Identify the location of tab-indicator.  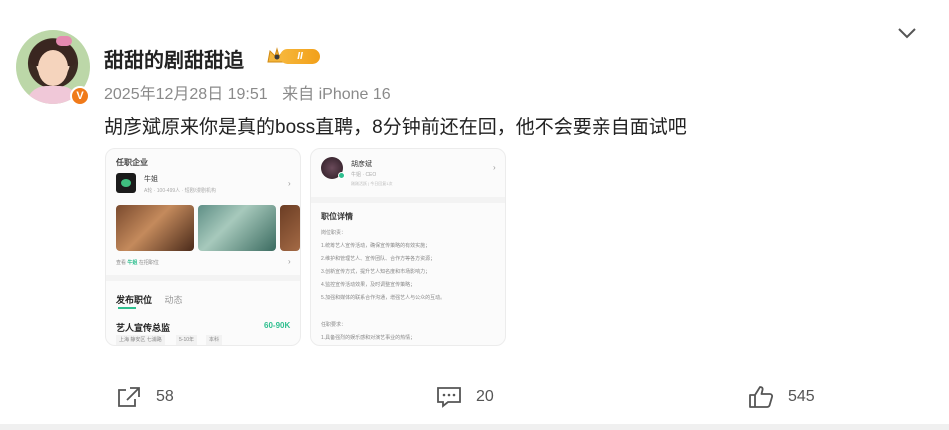
(127, 308).